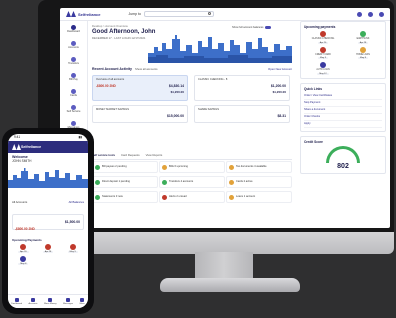 The height and width of the screenshot is (318, 396). I want to click on account-card-money-market: MONEY MARKET SAVINGS $15,000.00, so click(140, 114).